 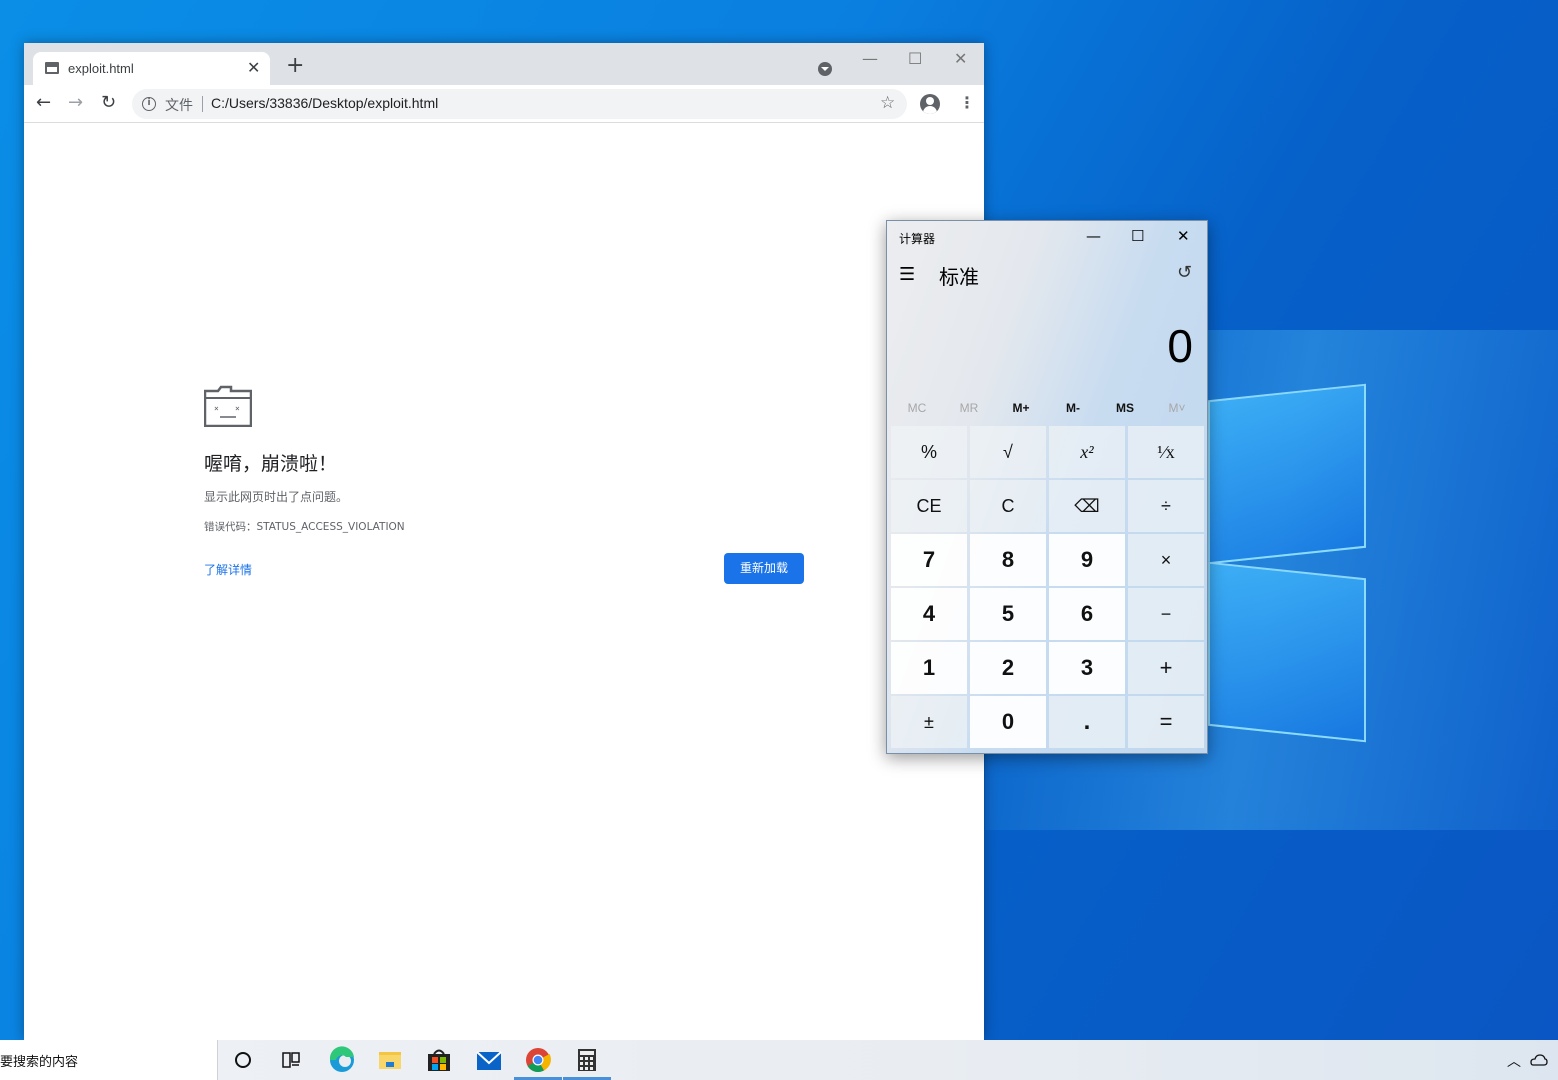 What do you see at coordinates (43, 103) in the screenshot?
I see `back-icon: ←` at bounding box center [43, 103].